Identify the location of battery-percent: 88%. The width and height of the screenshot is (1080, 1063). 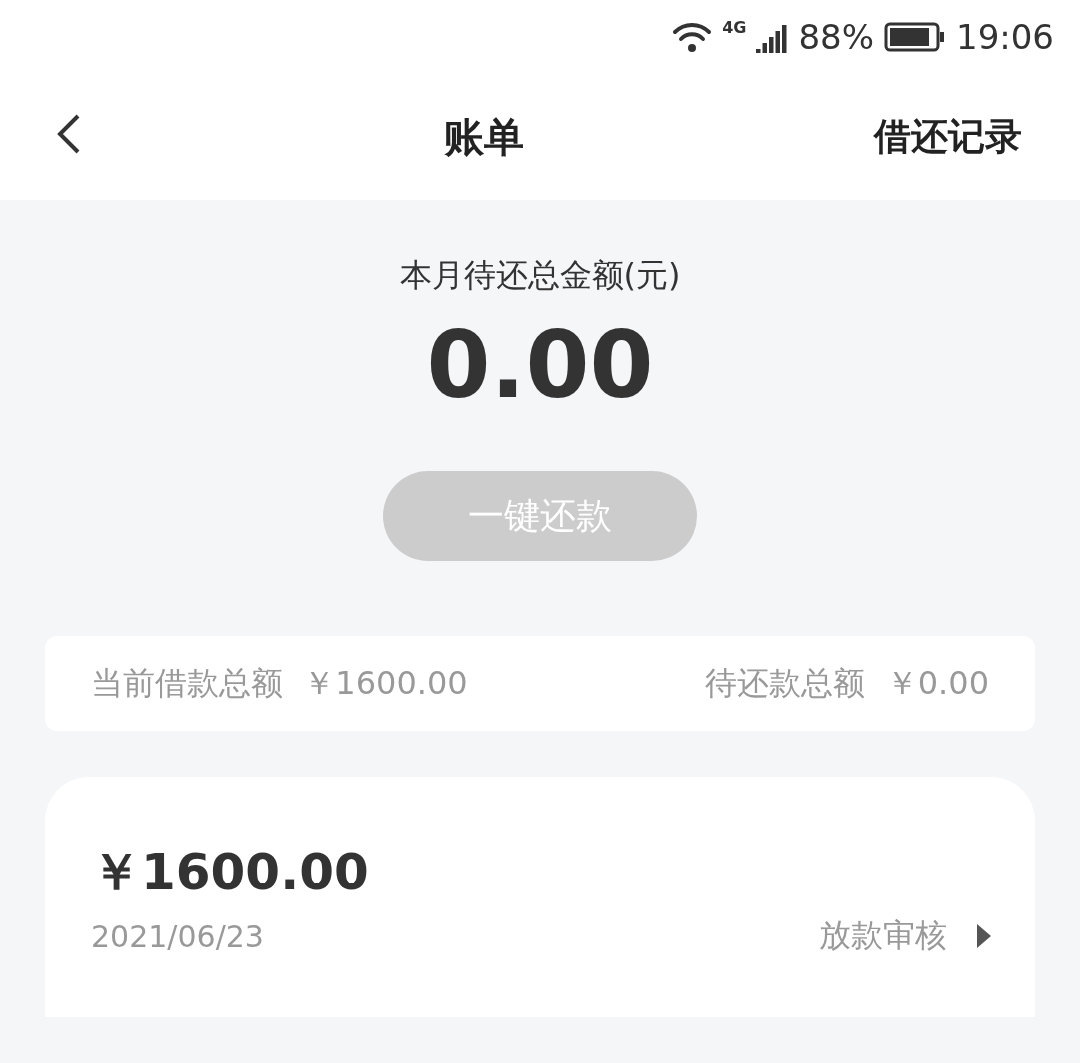
(836, 37).